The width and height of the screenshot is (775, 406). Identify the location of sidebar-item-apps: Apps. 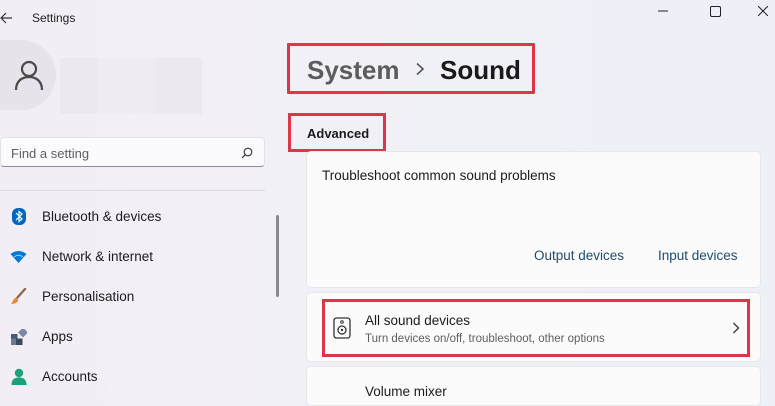
(132, 337).